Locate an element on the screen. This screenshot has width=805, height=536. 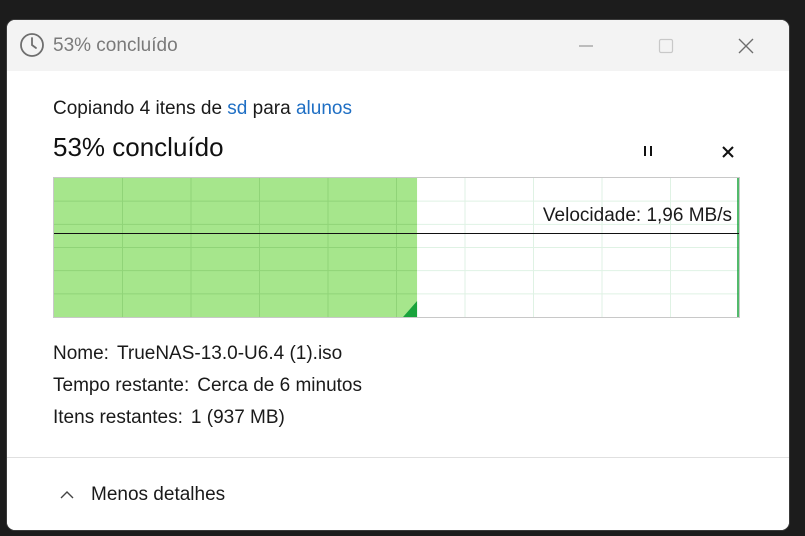
destination-link: alunos is located at coordinates (324, 108).